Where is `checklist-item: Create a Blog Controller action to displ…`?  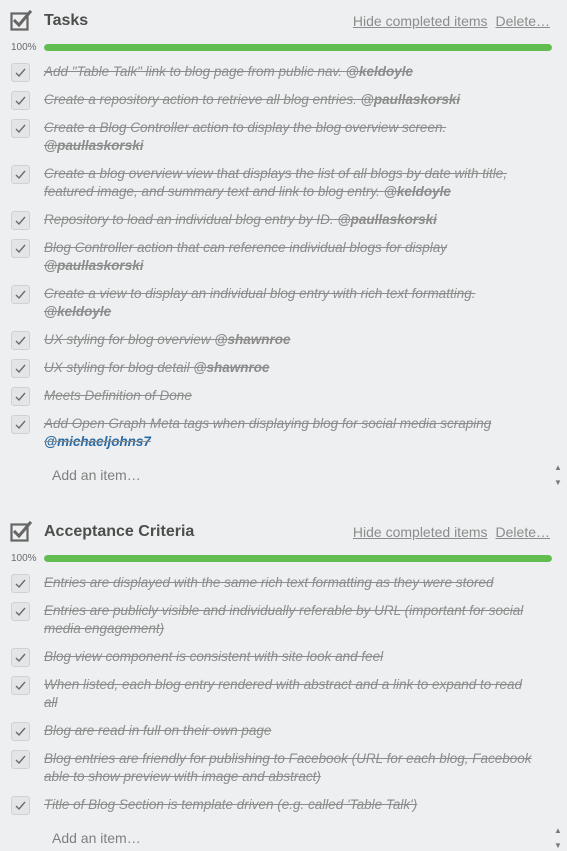
checklist-item: Create a Blog Controller action to displ… is located at coordinates (283, 137).